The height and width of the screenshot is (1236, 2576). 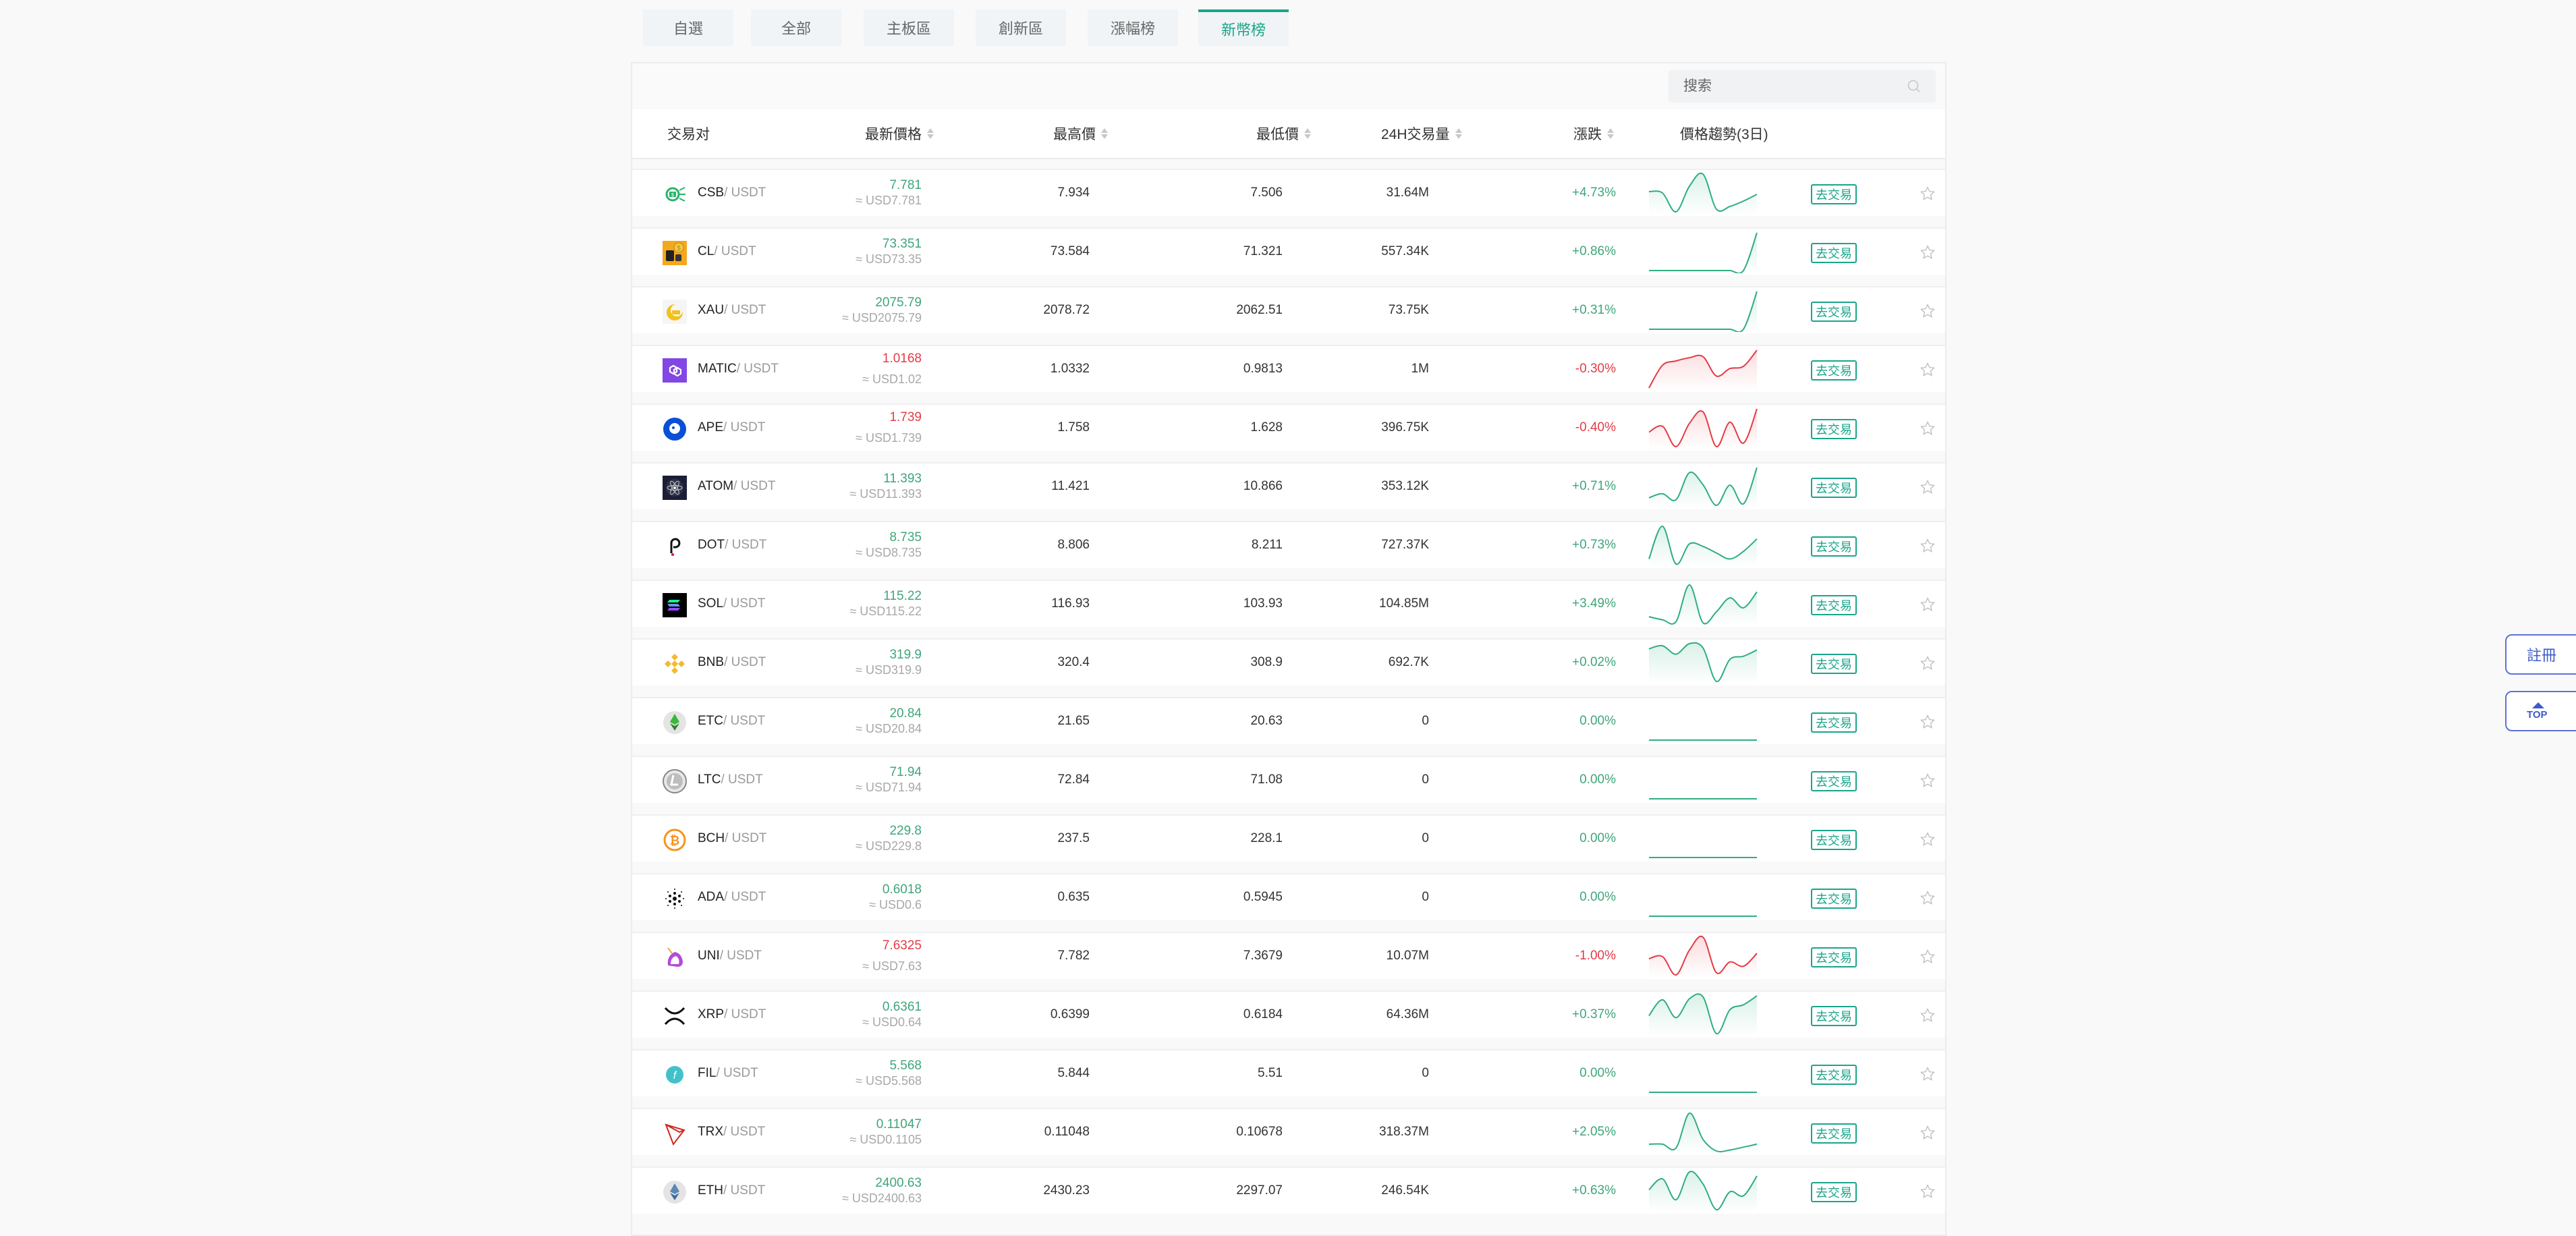 I want to click on trading-pair: LTC / USDT, so click(x=730, y=780).